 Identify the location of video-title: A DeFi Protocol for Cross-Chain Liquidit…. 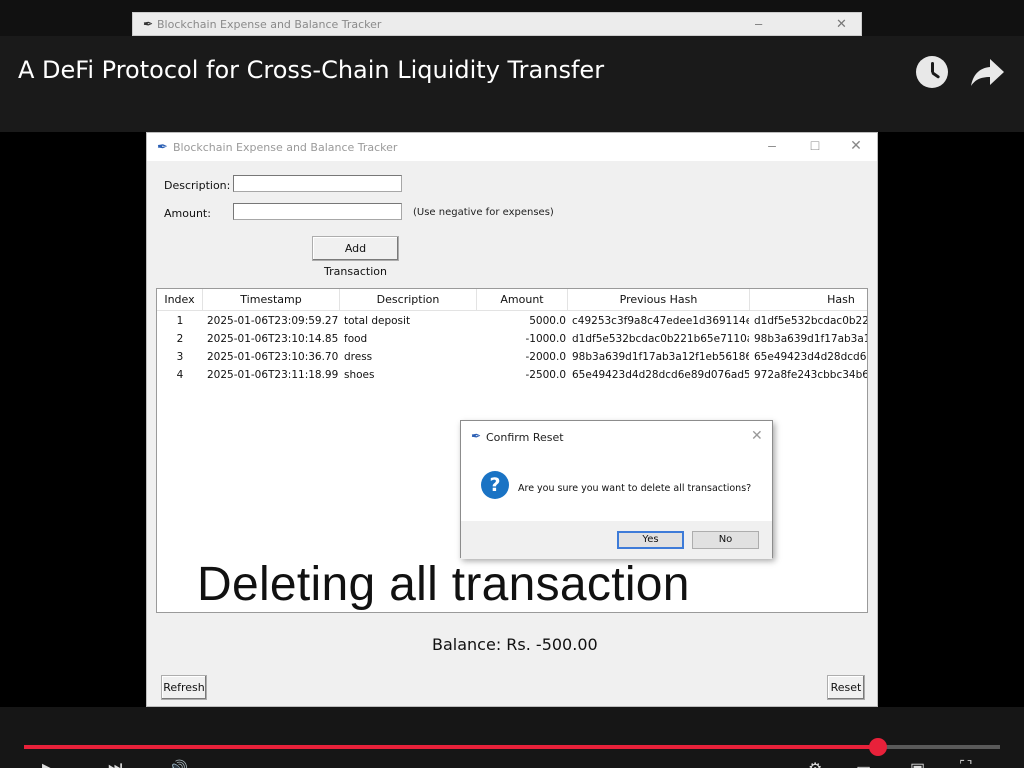
(311, 70).